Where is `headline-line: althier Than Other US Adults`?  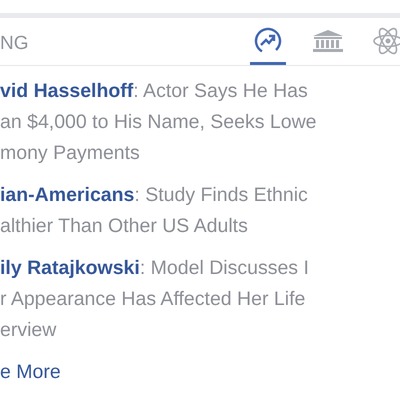
headline-line: althier Than Other US Adults is located at coordinates (124, 226).